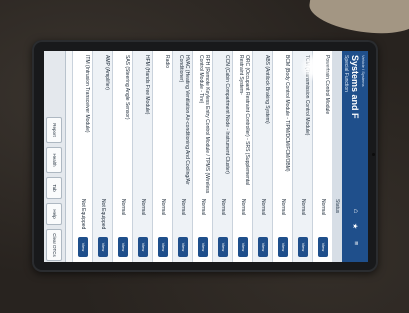 The width and height of the screenshot is (409, 313). What do you see at coordinates (102, 156) in the screenshot?
I see `table-row: AMP (Amplifier) Not Equipped View` at bounding box center [102, 156].